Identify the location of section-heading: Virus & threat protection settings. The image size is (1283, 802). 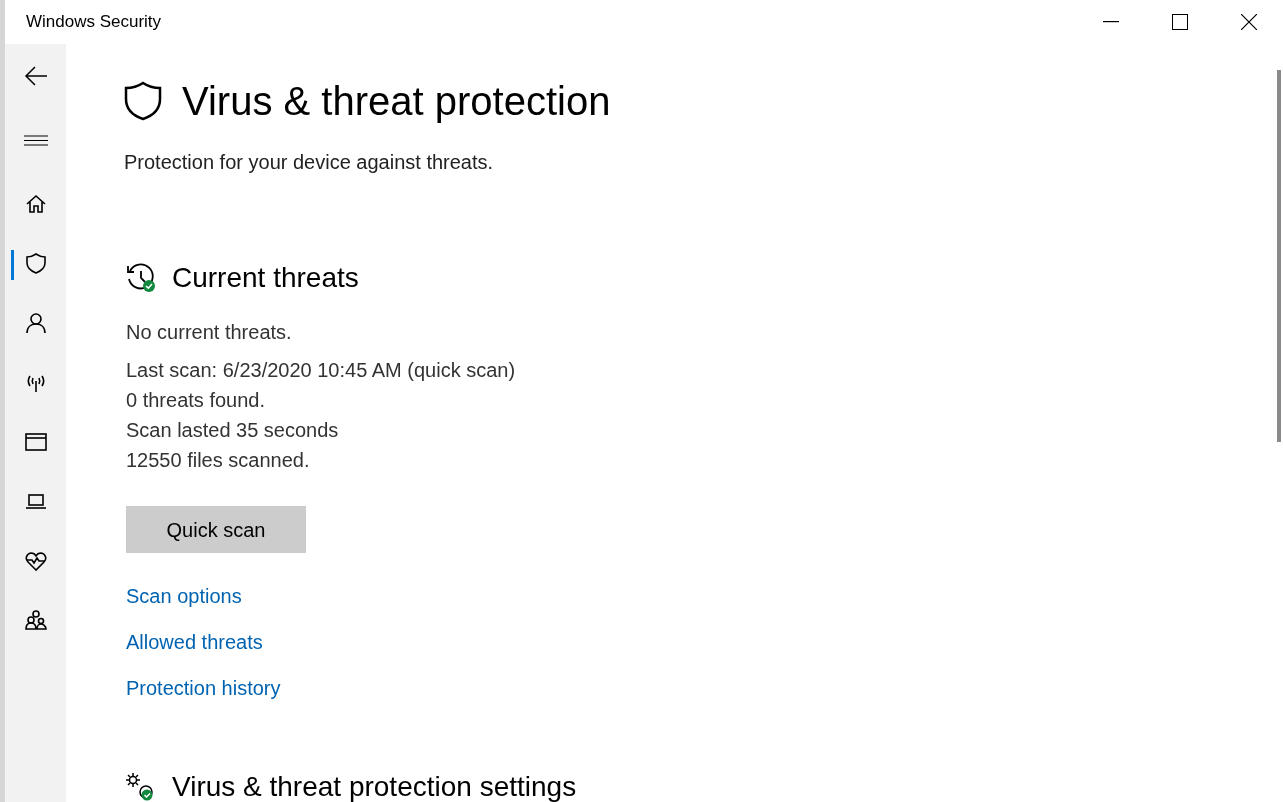
(374, 787).